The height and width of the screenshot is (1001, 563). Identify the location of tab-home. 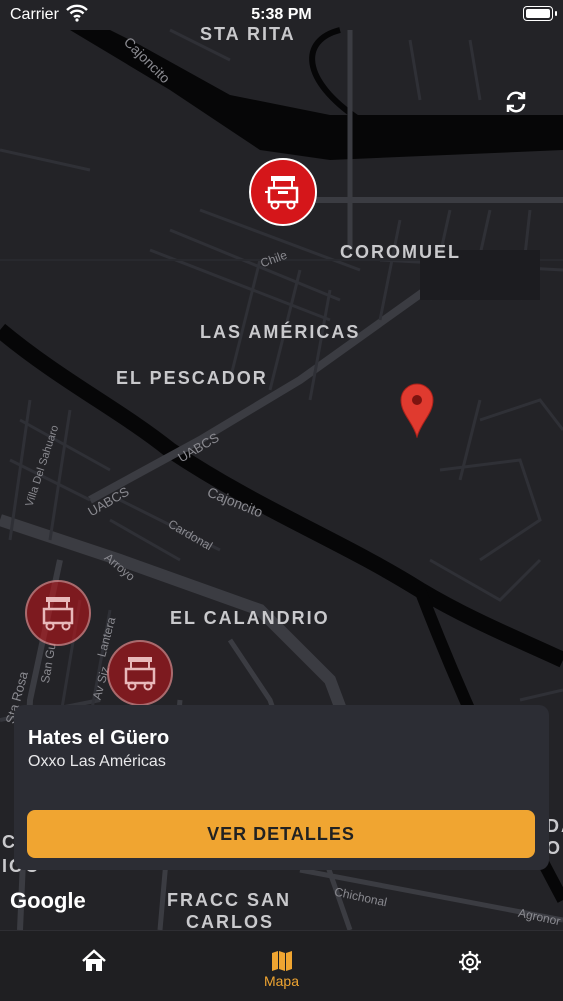
(93, 966).